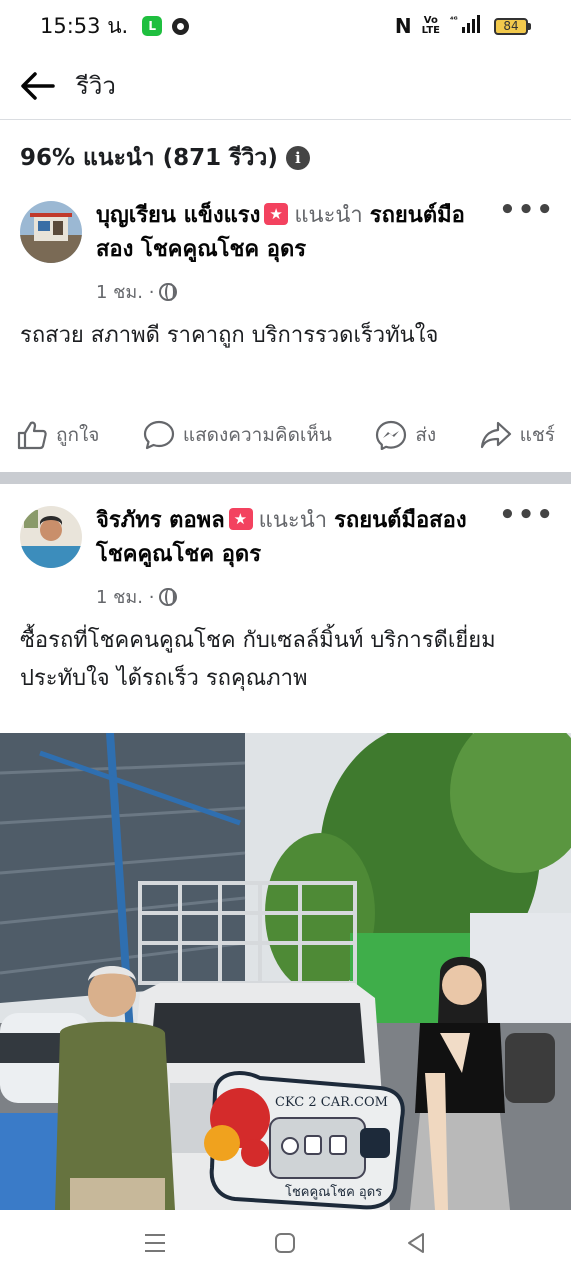 The image size is (571, 1280). I want to click on comment-button: แสดงความคิดเห็น, so click(237, 435).